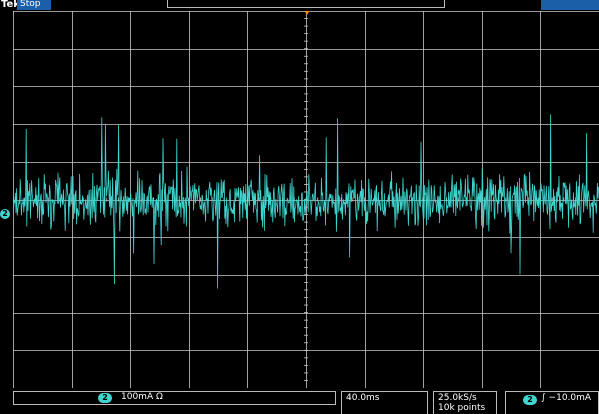 This screenshot has height=414, width=599. What do you see at coordinates (105, 398) in the screenshot?
I see `channel-2-badge: 2` at bounding box center [105, 398].